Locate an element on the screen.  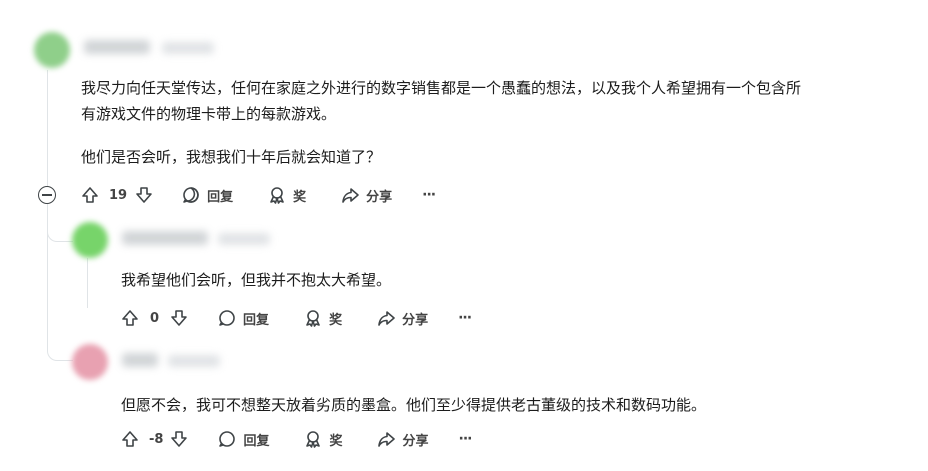
thread-line-main is located at coordinates (47, 130).